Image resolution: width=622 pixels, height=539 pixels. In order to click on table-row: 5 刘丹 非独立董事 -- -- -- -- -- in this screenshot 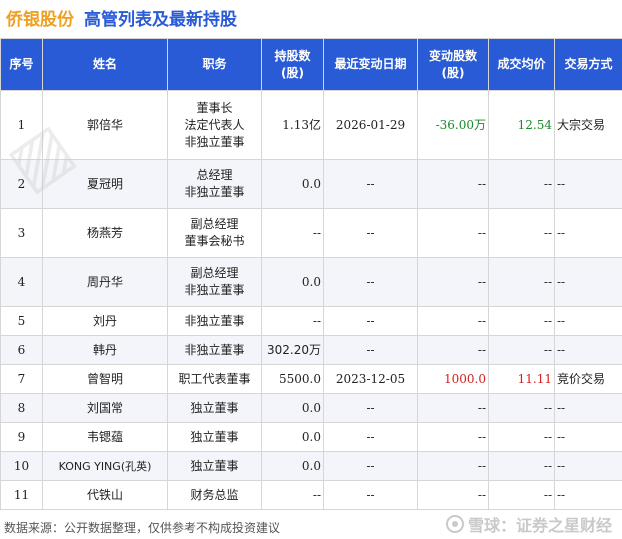, I will do `click(311, 321)`.